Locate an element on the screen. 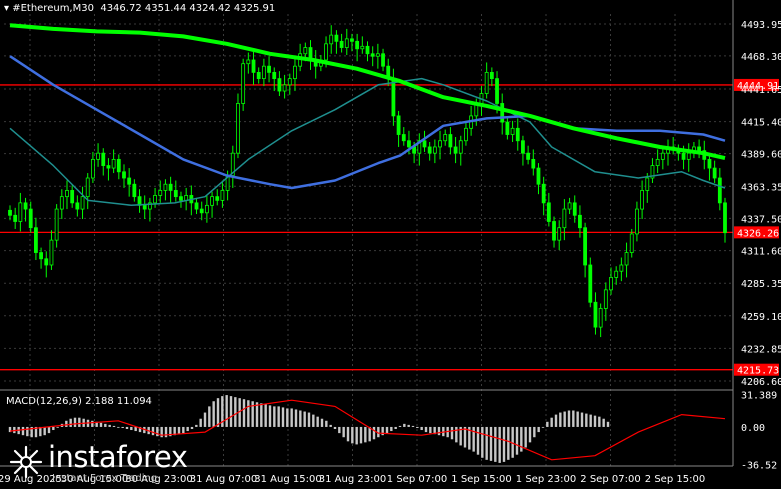 This screenshot has height=489, width=781. macd-tick-label: 31.389 is located at coordinates (759, 396).